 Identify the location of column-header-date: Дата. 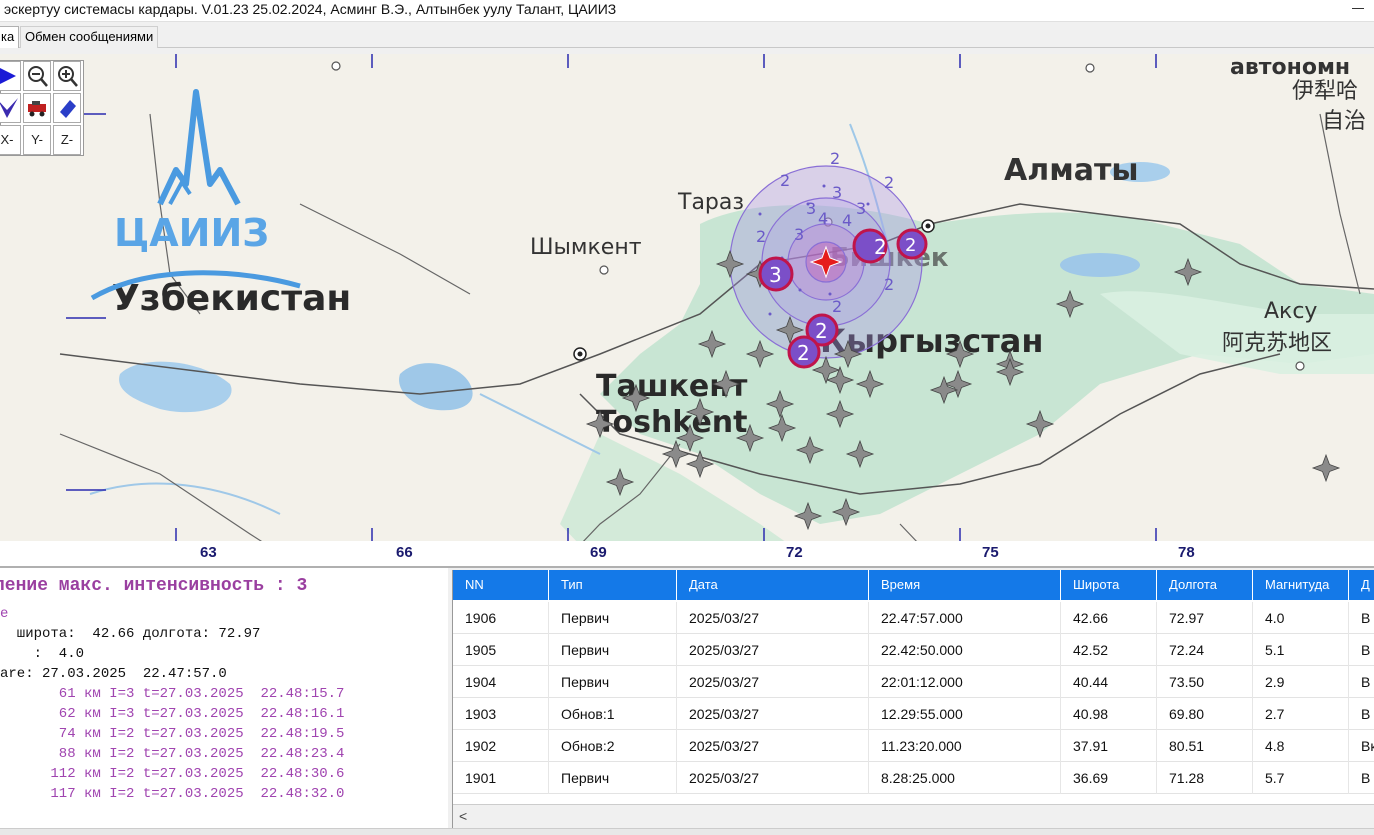
(773, 585).